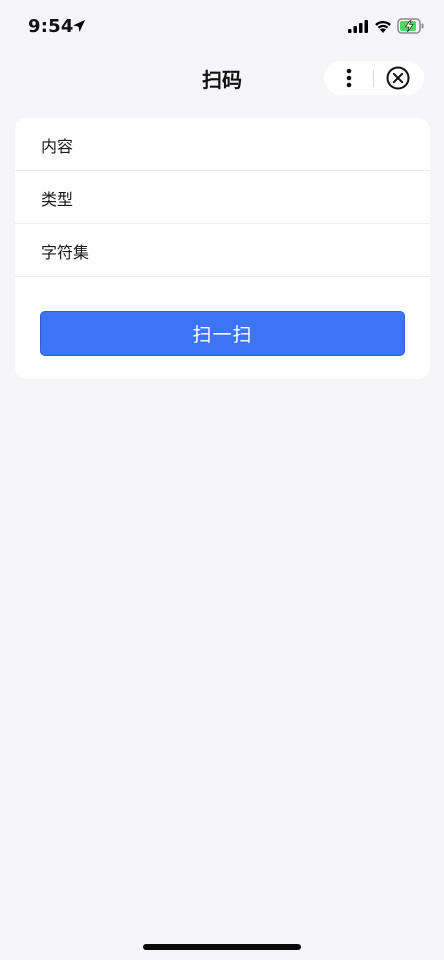  I want to click on field-row-charset: 字符集, so click(222, 250).